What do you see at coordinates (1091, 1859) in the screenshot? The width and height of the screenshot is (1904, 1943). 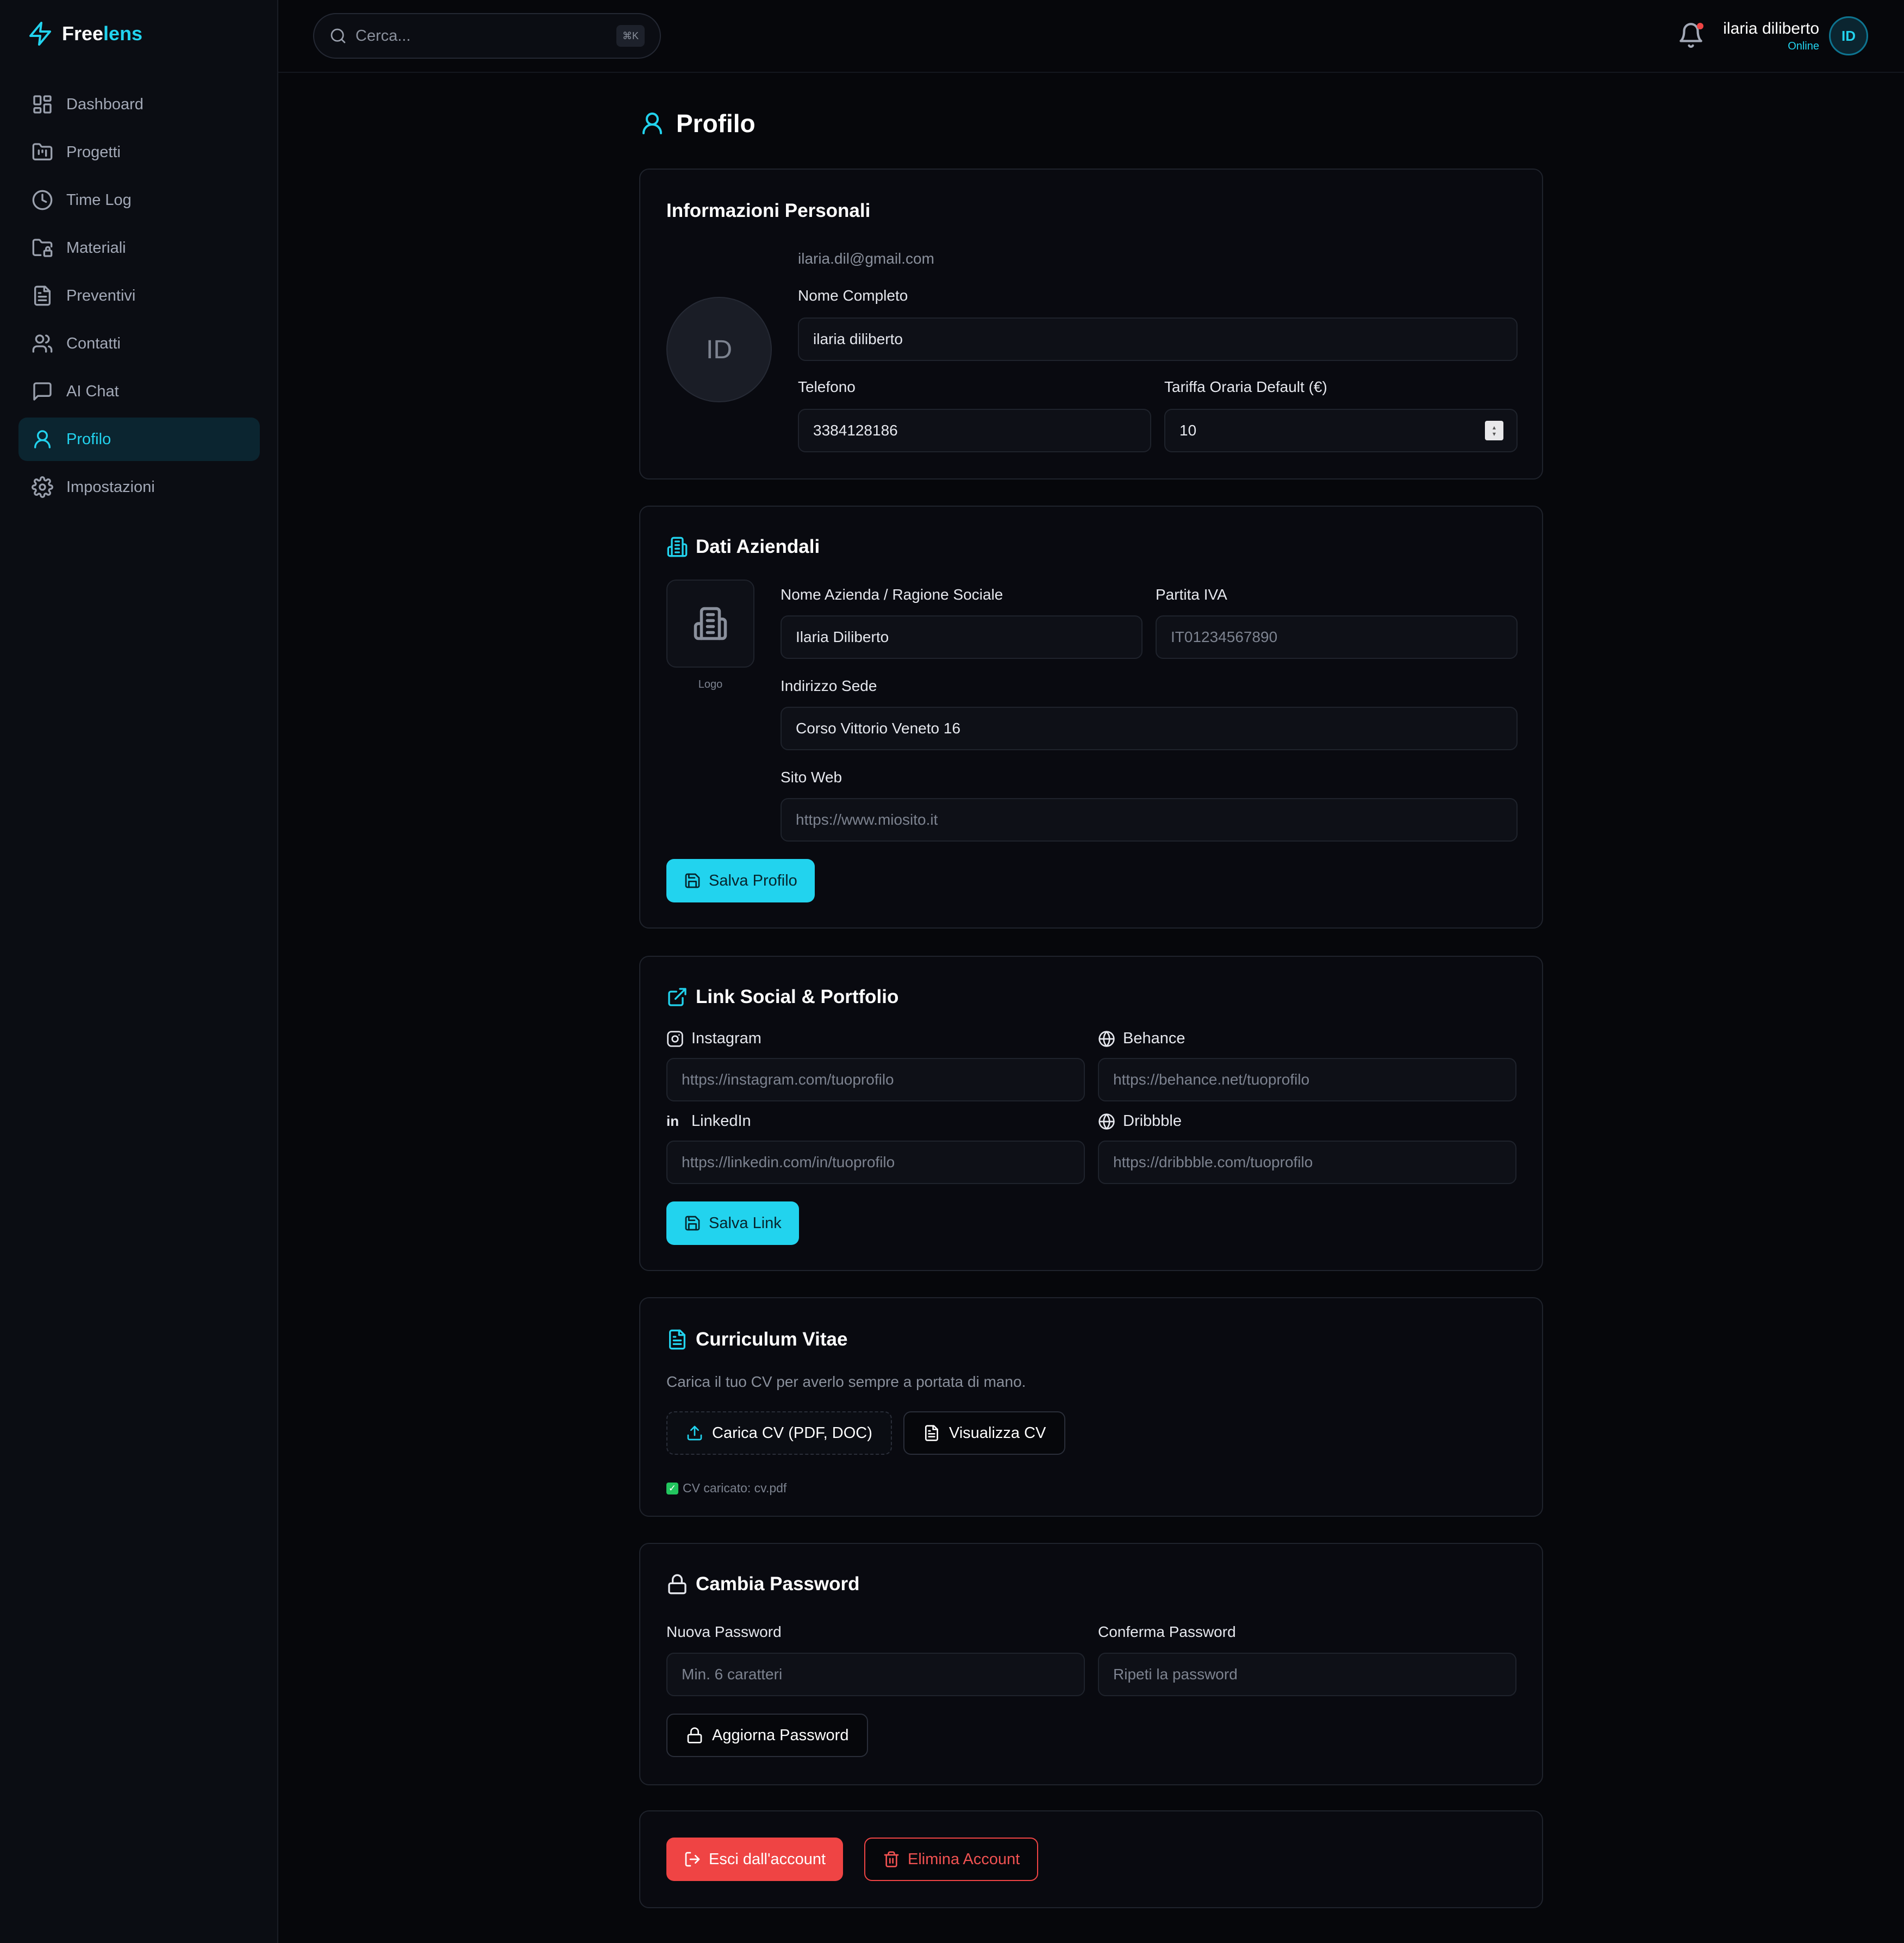 I see `account-actions-card: Esci dall'account Elimina Account` at bounding box center [1091, 1859].